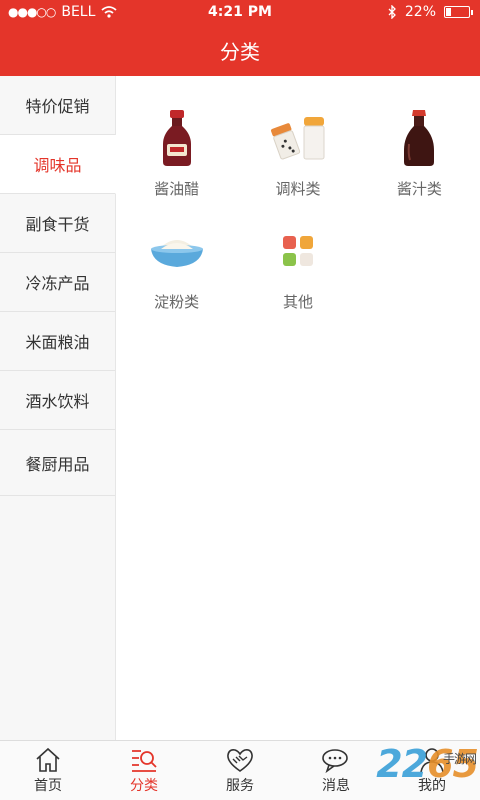 The height and width of the screenshot is (800, 480). Describe the element at coordinates (177, 189) in the screenshot. I see `subcategory-label: 酱油醋` at that location.